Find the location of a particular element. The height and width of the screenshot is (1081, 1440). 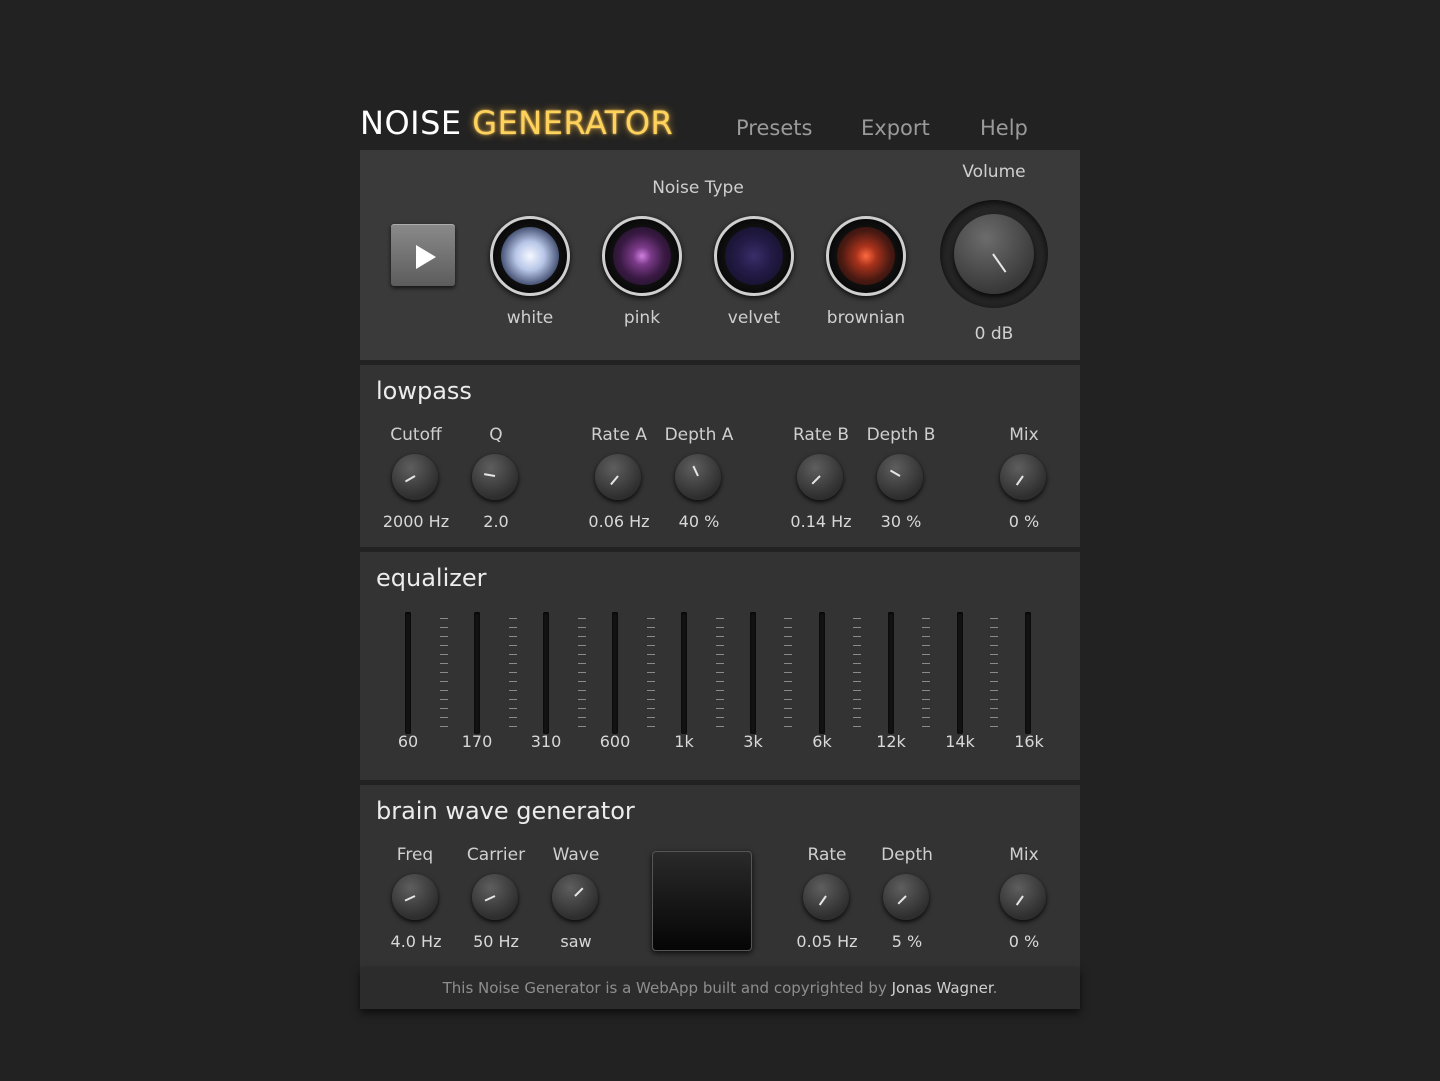

footer-period: . is located at coordinates (995, 988).